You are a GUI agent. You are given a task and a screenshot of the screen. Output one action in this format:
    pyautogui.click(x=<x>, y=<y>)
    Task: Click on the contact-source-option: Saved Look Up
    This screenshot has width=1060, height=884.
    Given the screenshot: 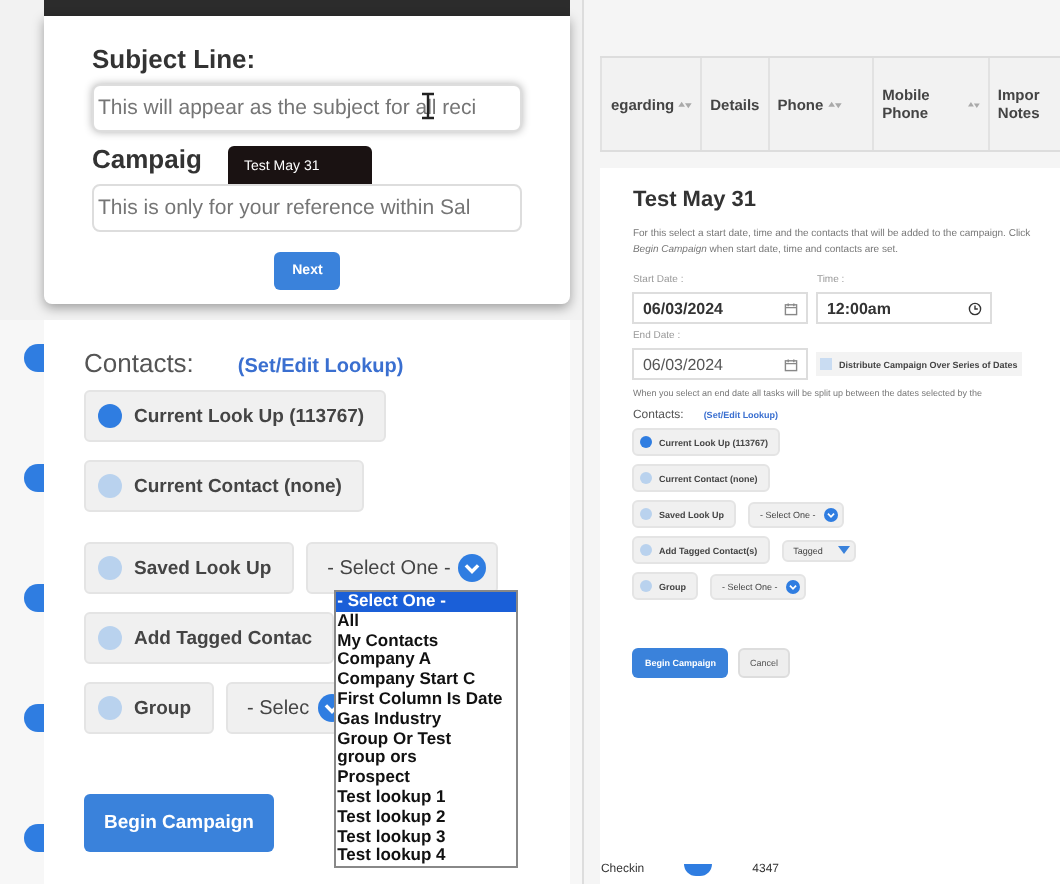 What is the action you would take?
    pyautogui.click(x=189, y=568)
    